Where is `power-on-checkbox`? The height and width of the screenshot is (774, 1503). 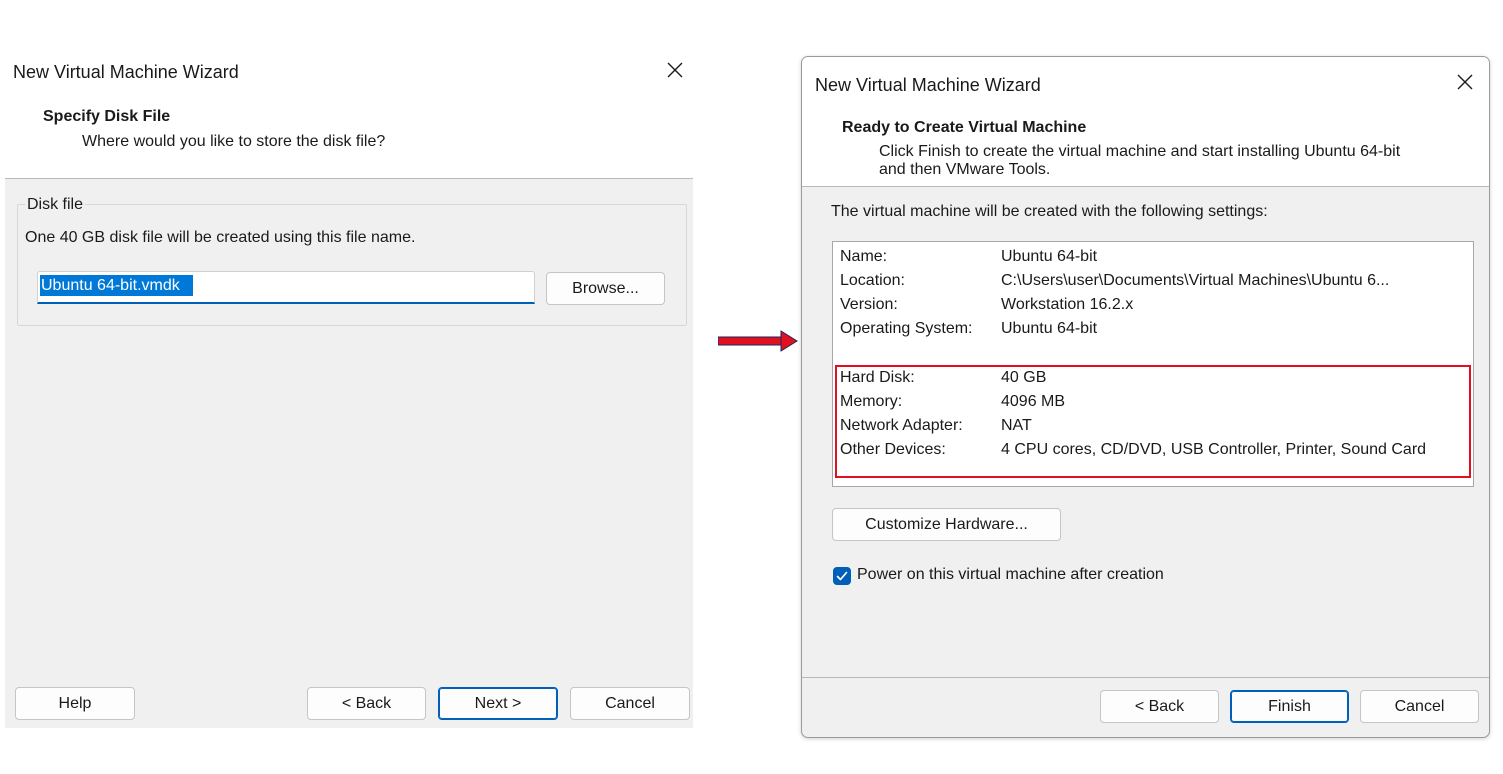
power-on-checkbox is located at coordinates (842, 576).